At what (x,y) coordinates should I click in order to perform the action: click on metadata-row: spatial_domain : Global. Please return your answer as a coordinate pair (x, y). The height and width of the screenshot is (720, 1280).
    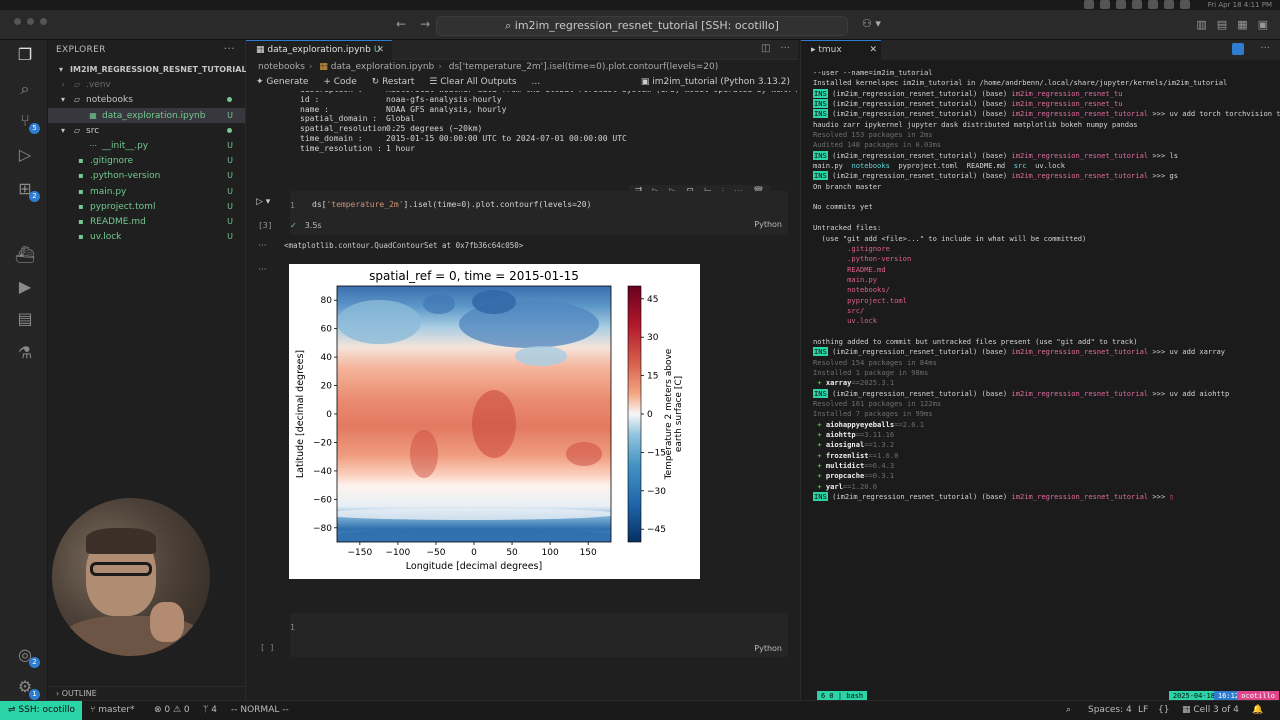
    Looking at the image, I should click on (549, 119).